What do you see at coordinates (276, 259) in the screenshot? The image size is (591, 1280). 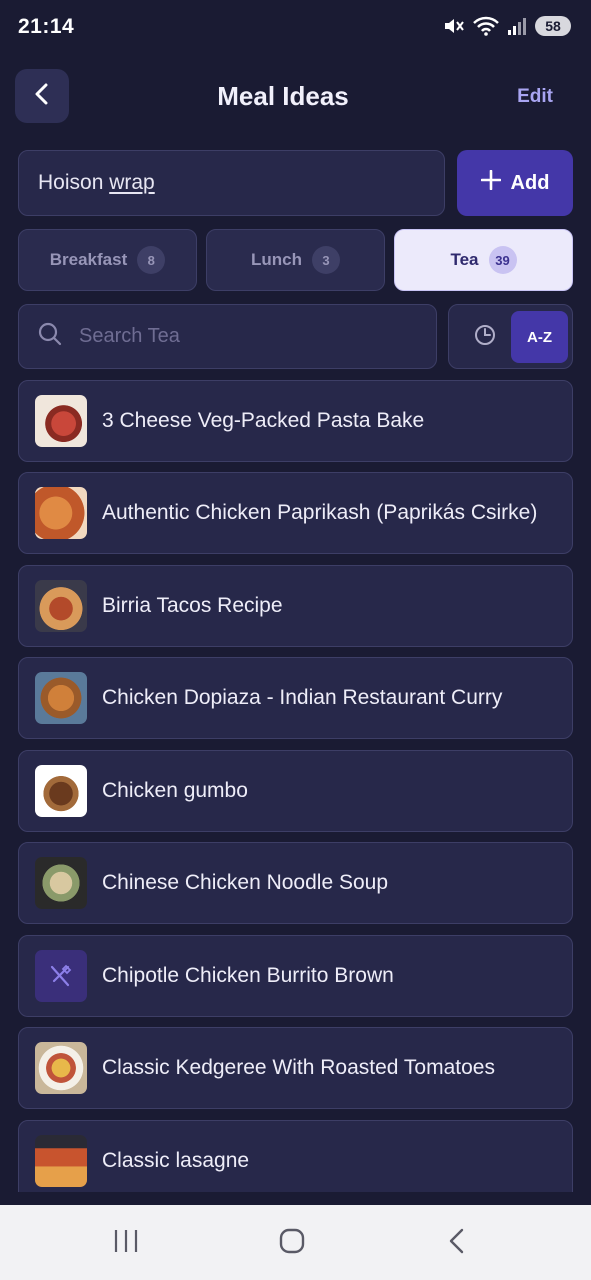 I see `tab-label: Lunch` at bounding box center [276, 259].